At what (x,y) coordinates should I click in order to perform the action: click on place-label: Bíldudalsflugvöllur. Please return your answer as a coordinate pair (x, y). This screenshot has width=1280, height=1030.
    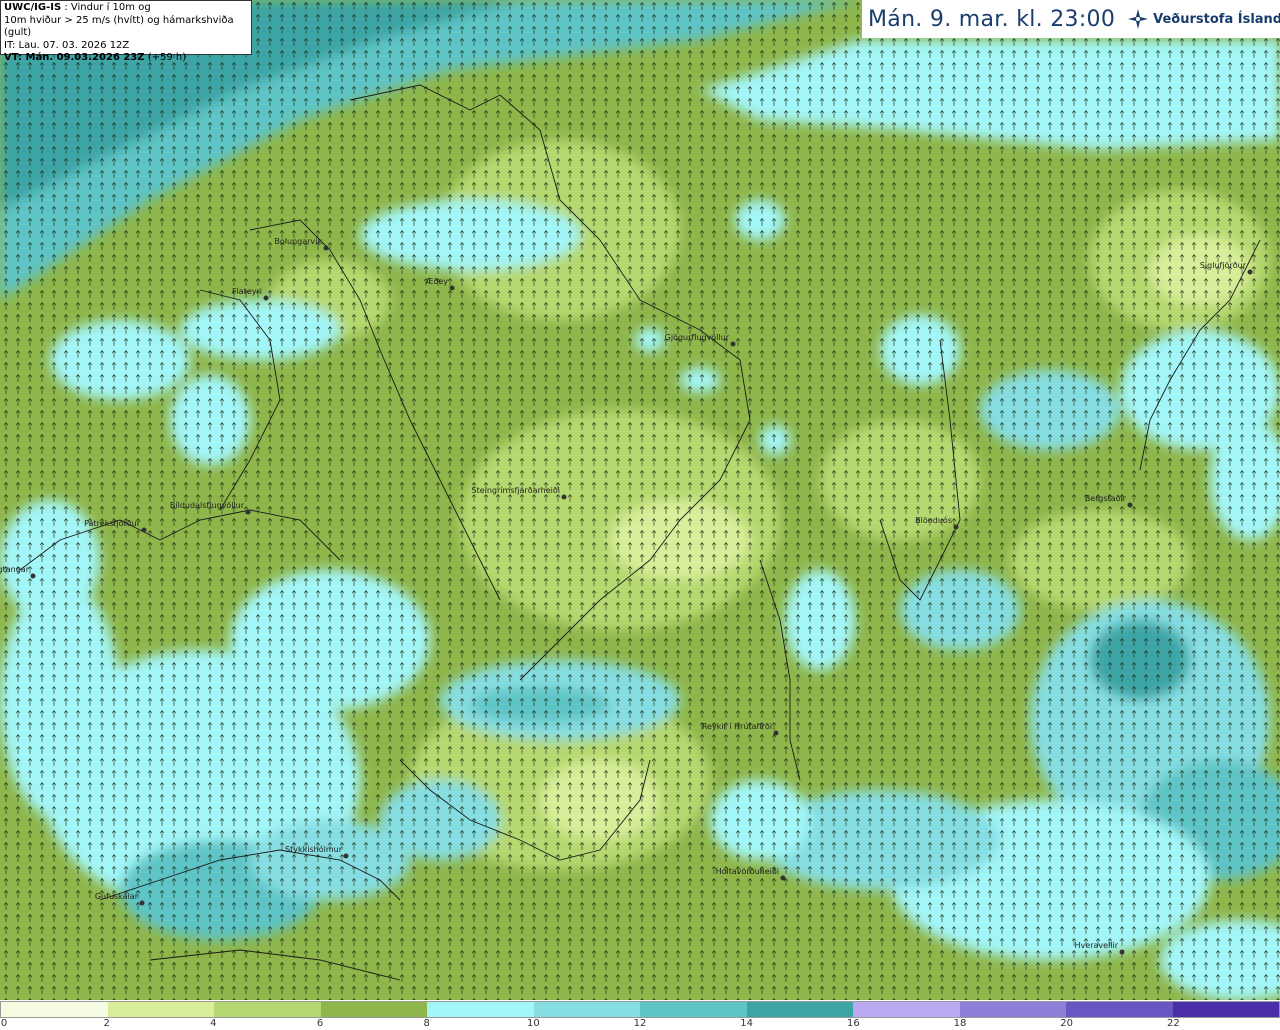
    Looking at the image, I should click on (207, 505).